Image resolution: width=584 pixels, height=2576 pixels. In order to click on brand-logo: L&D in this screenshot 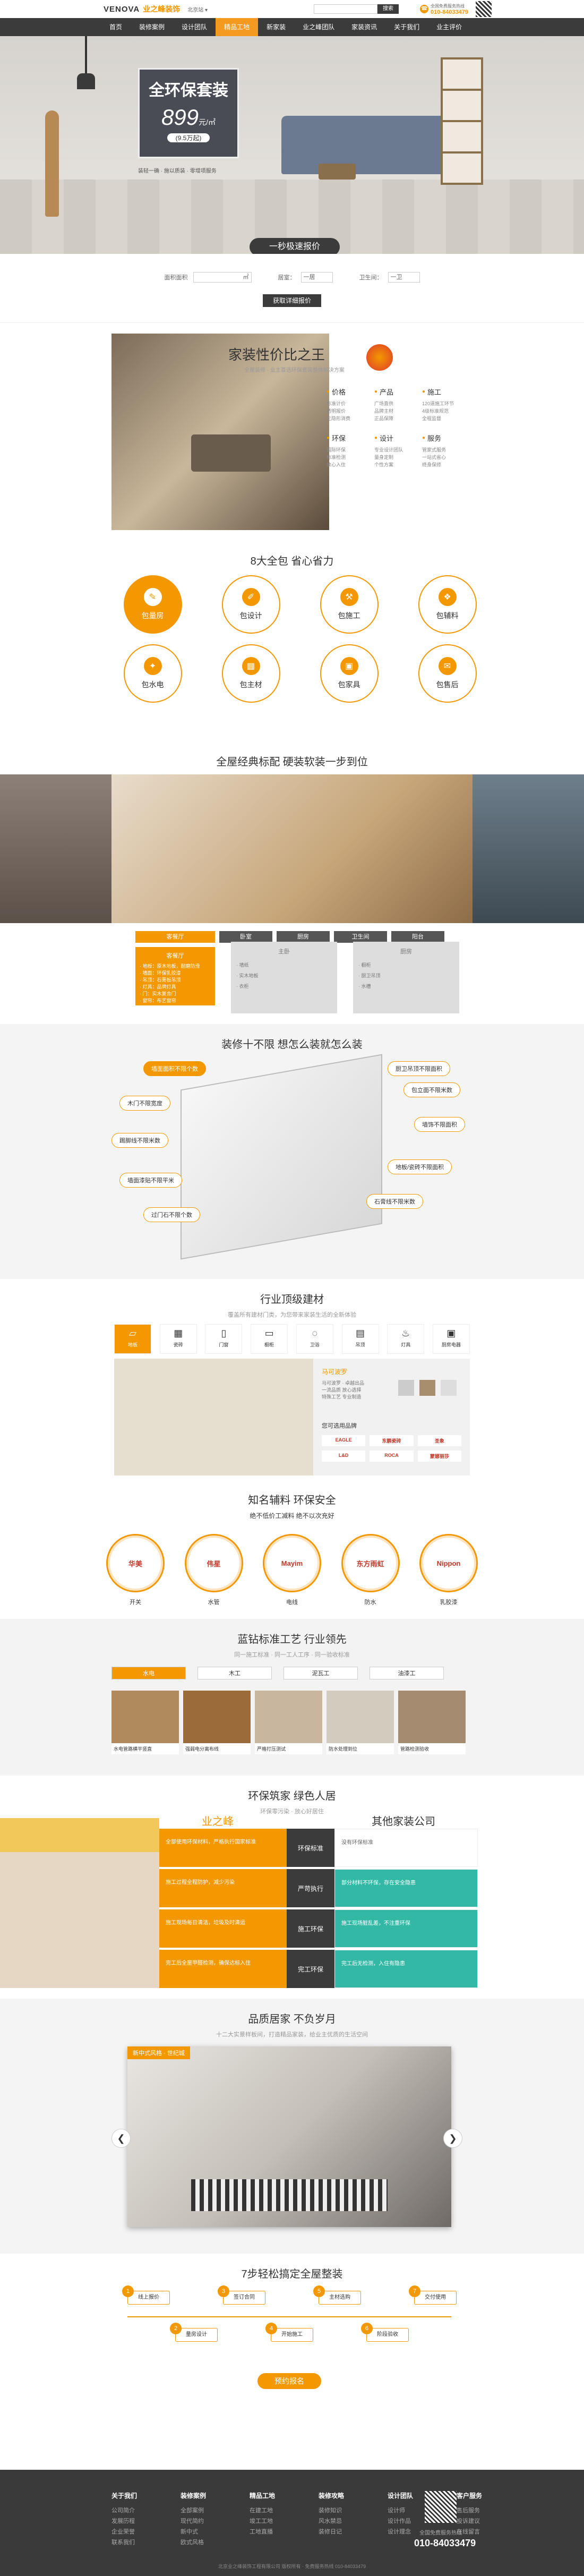, I will do `click(344, 1457)`.